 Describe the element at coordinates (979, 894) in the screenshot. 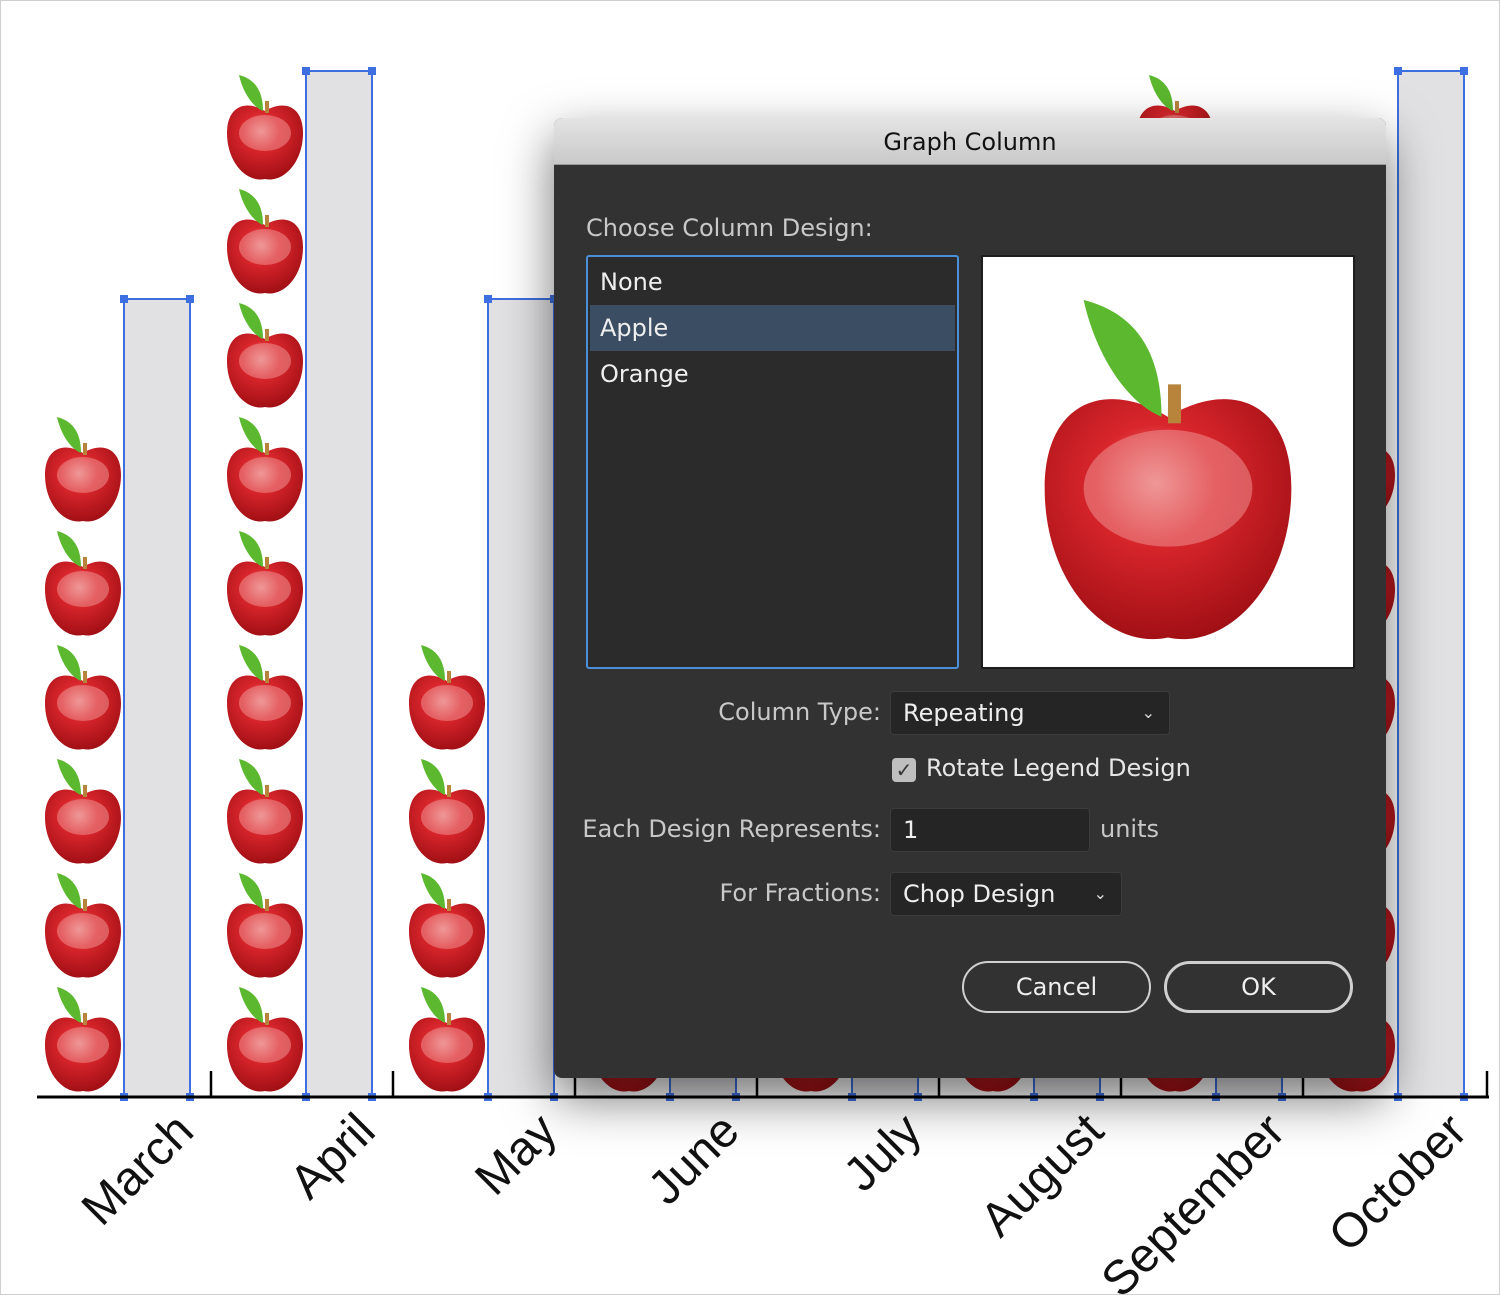

I see `fractions-value: Chop Design` at that location.